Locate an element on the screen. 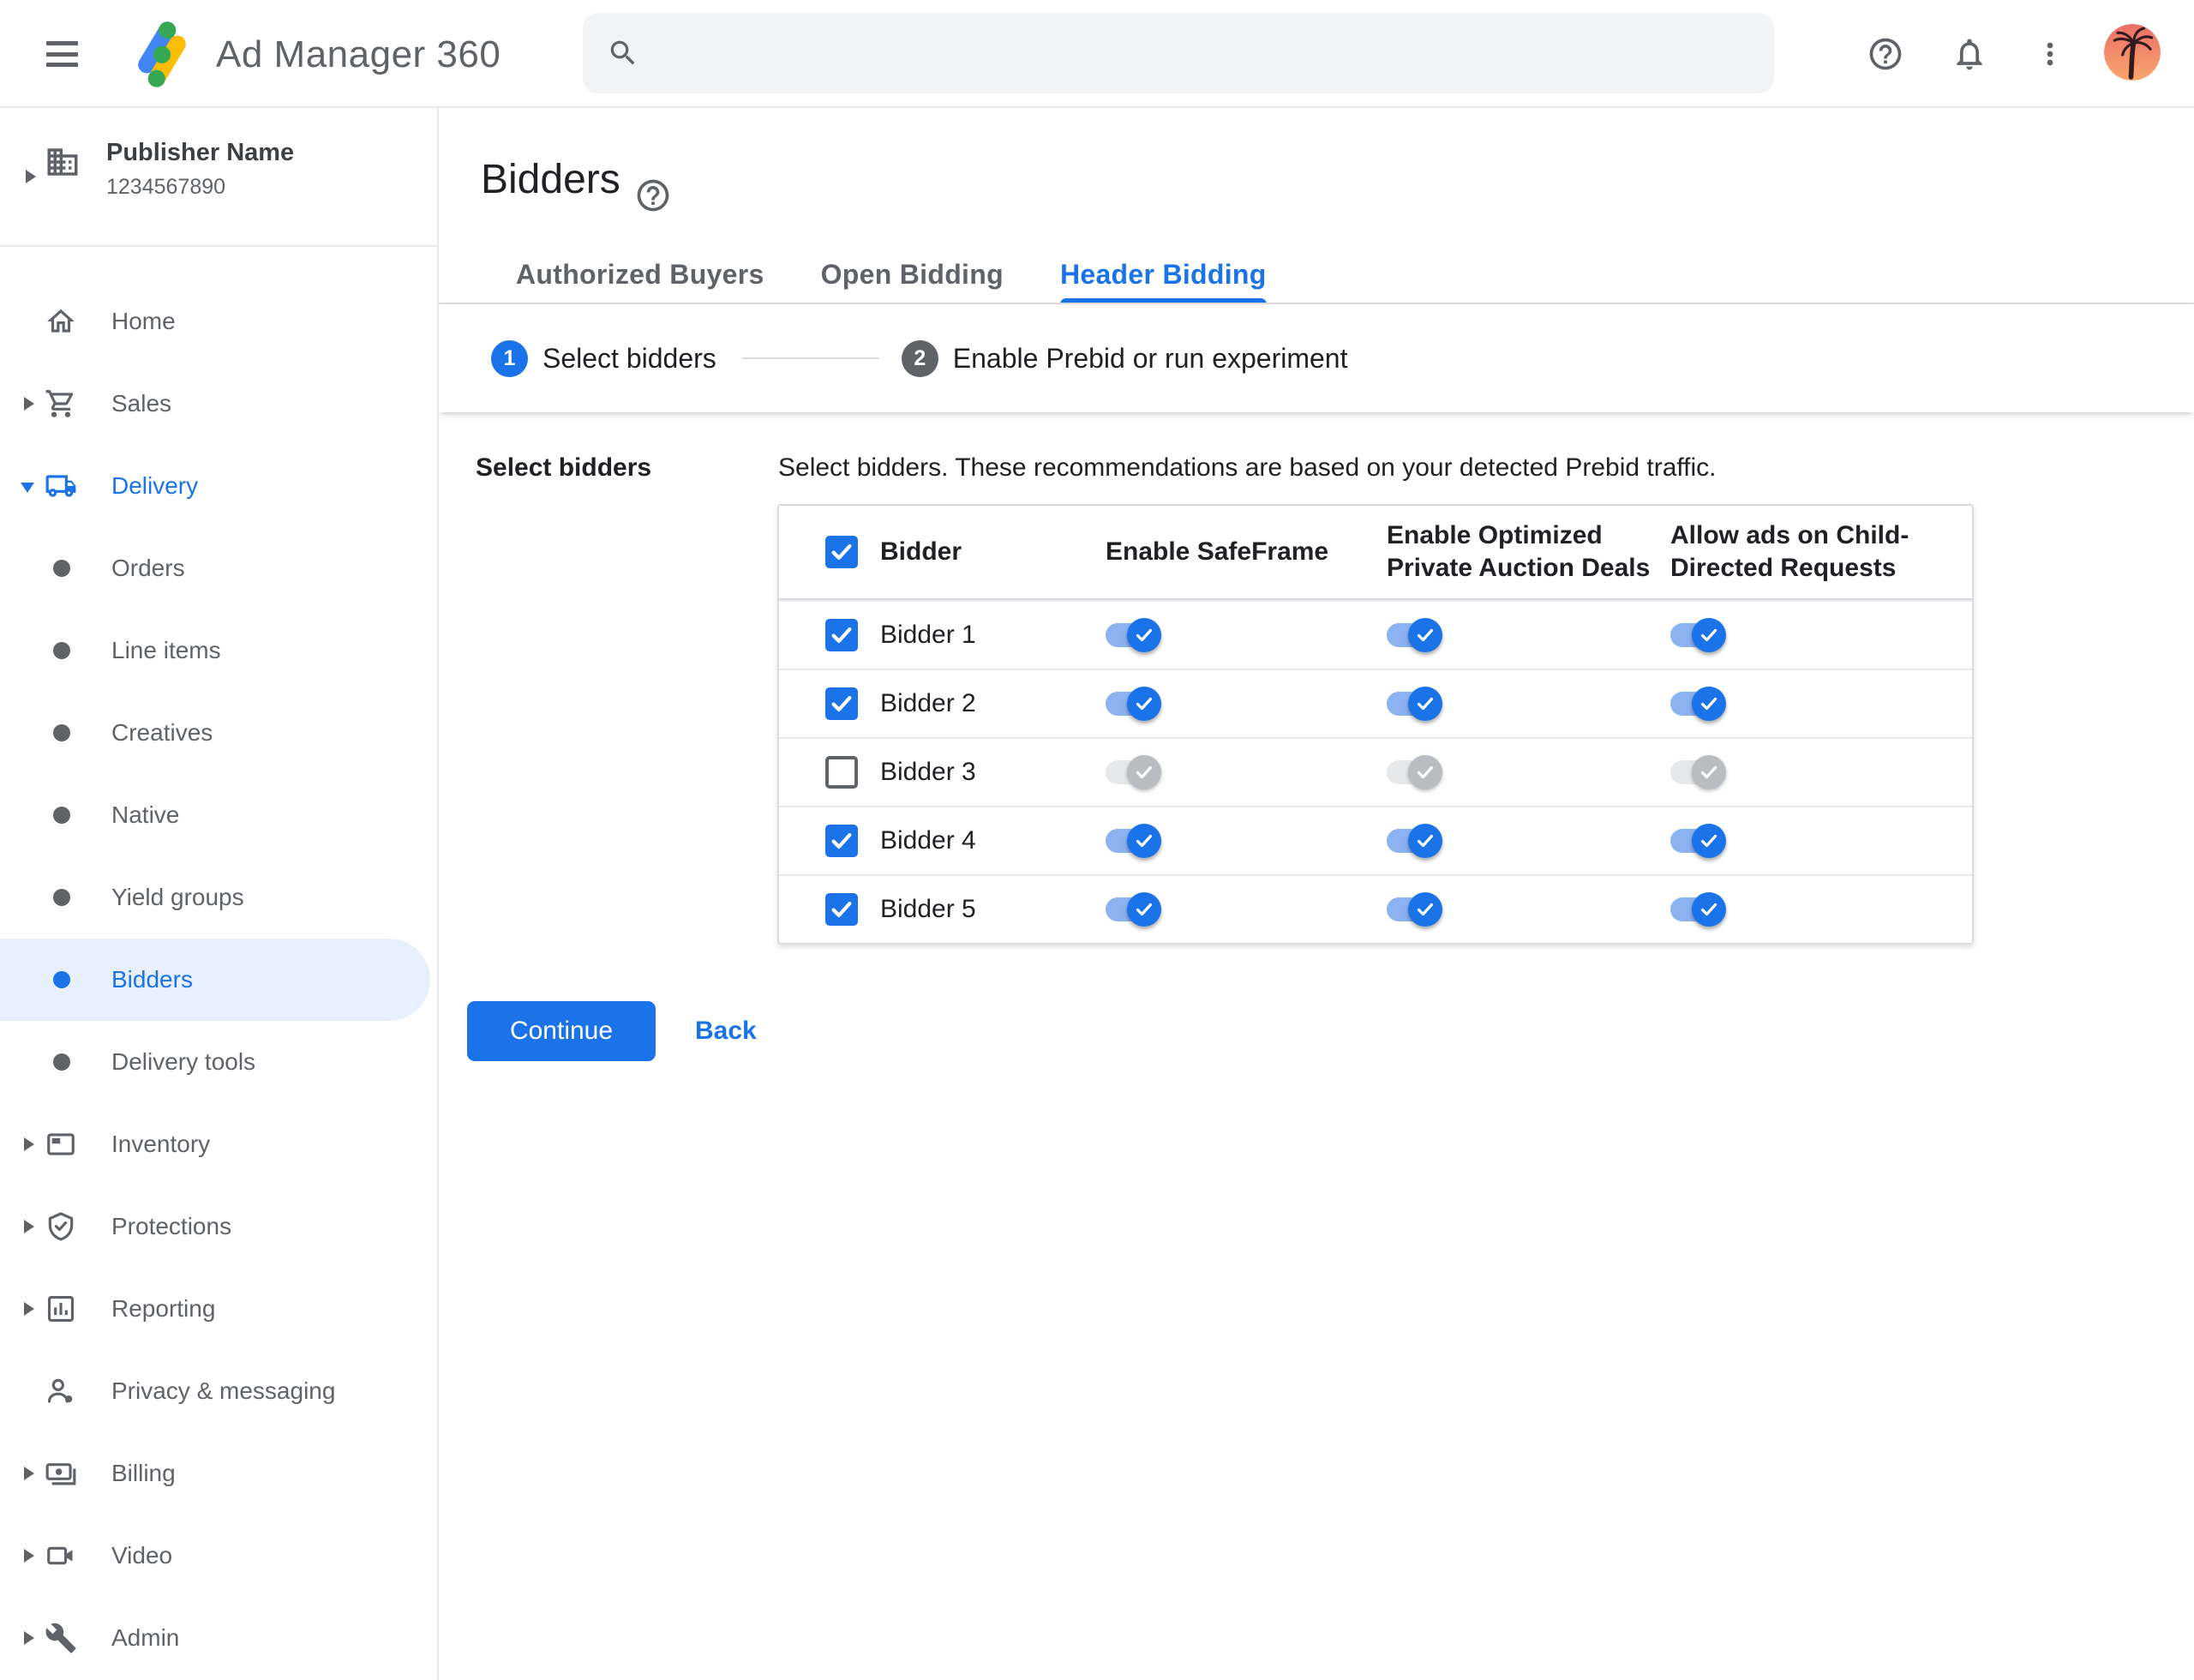  sidebar-item-home: Home is located at coordinates (219, 321).